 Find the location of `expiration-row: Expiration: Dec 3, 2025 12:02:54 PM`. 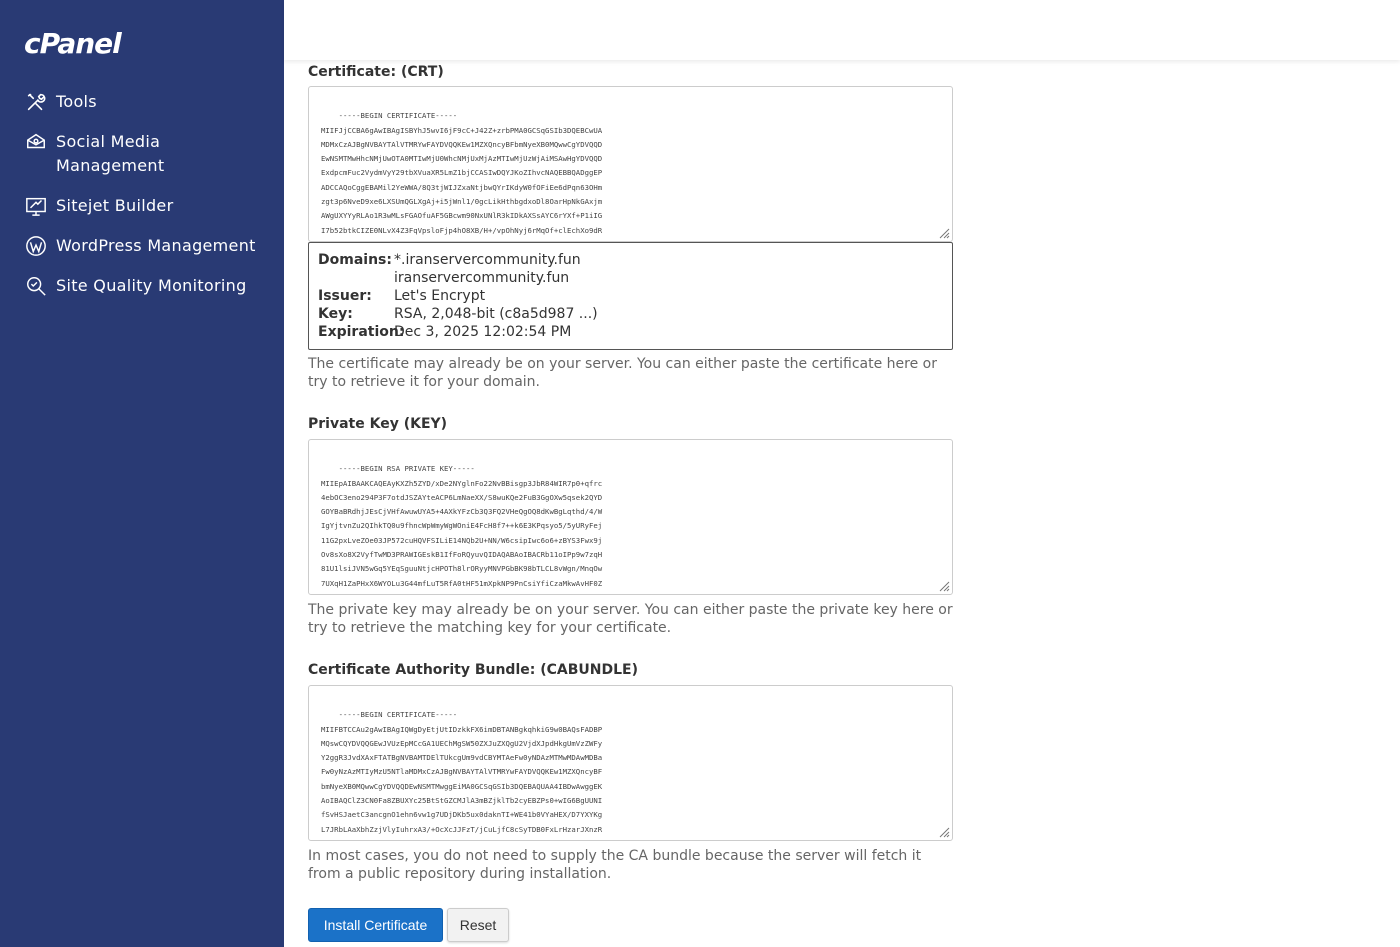

expiration-row: Expiration: Dec 3, 2025 12:02:54 PM is located at coordinates (630, 332).